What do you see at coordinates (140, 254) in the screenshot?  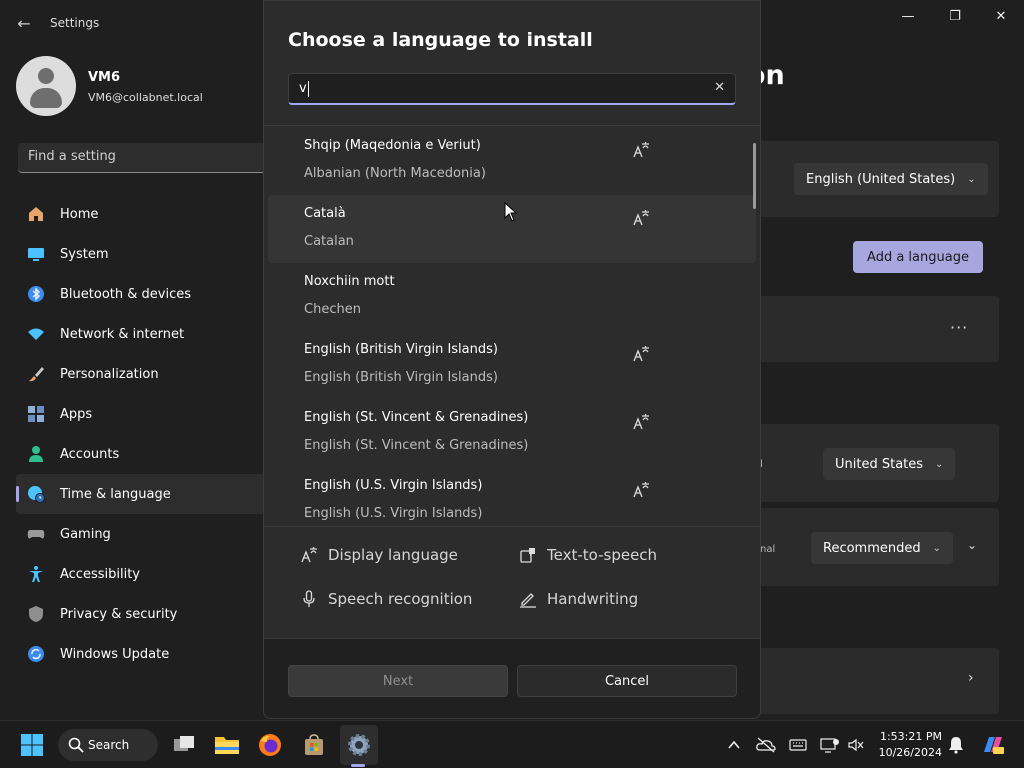 I see `sidebar-item-system: System` at bounding box center [140, 254].